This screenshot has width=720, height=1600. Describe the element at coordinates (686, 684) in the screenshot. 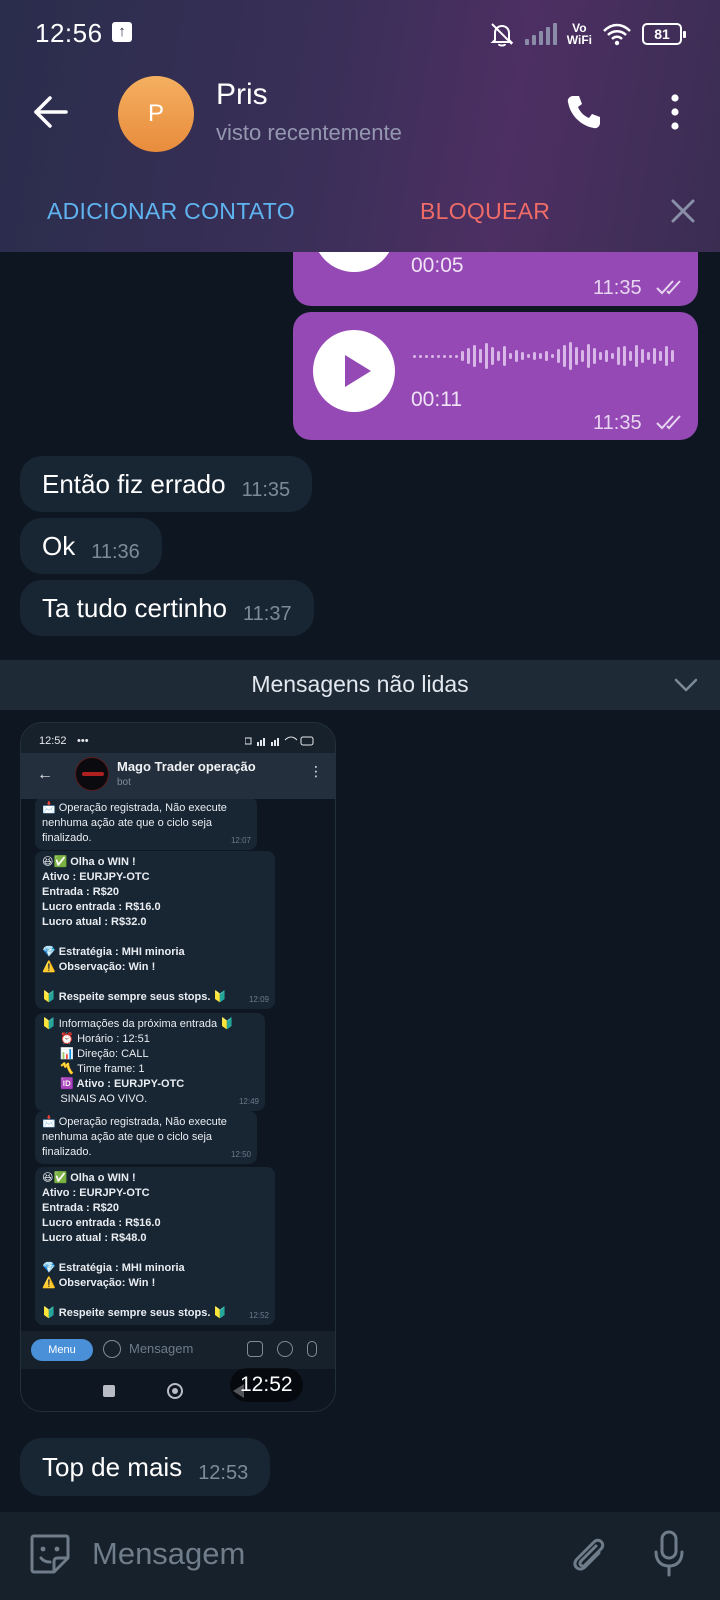

I see `chevron-down-icon` at that location.